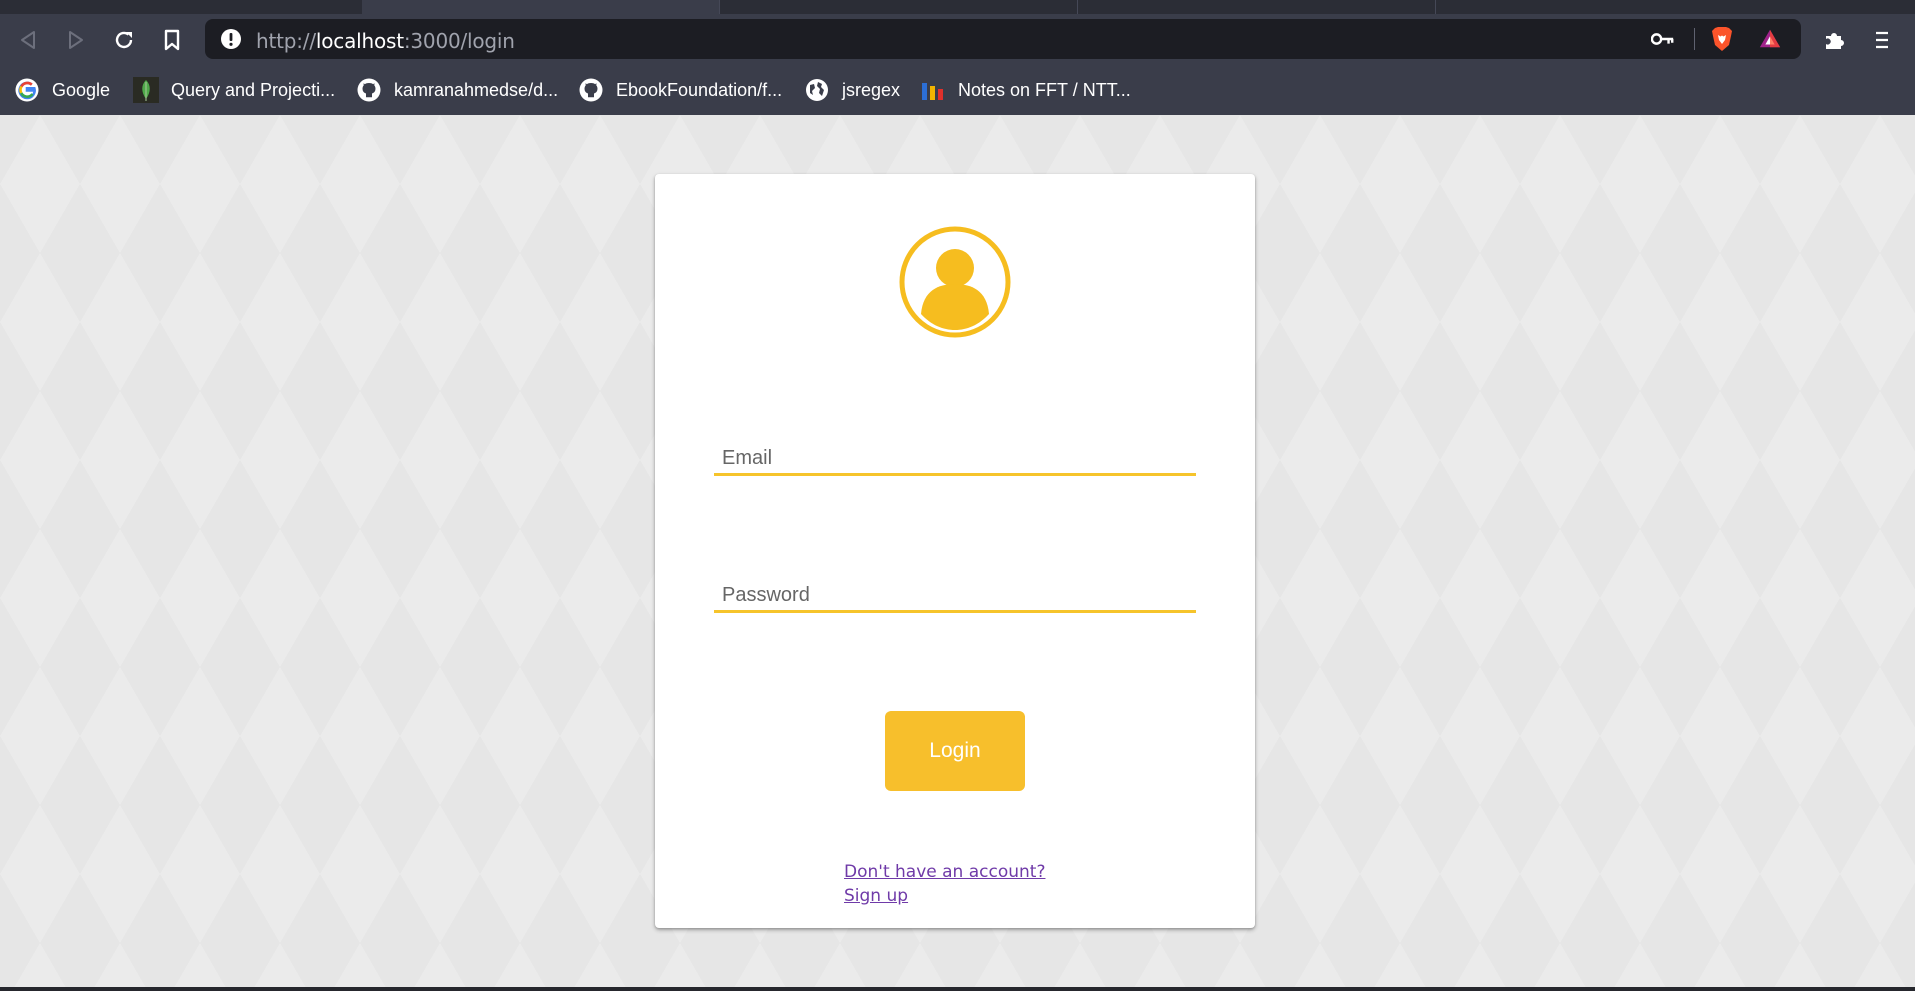 This screenshot has height=991, width=1915. I want to click on back-button, so click(28, 40).